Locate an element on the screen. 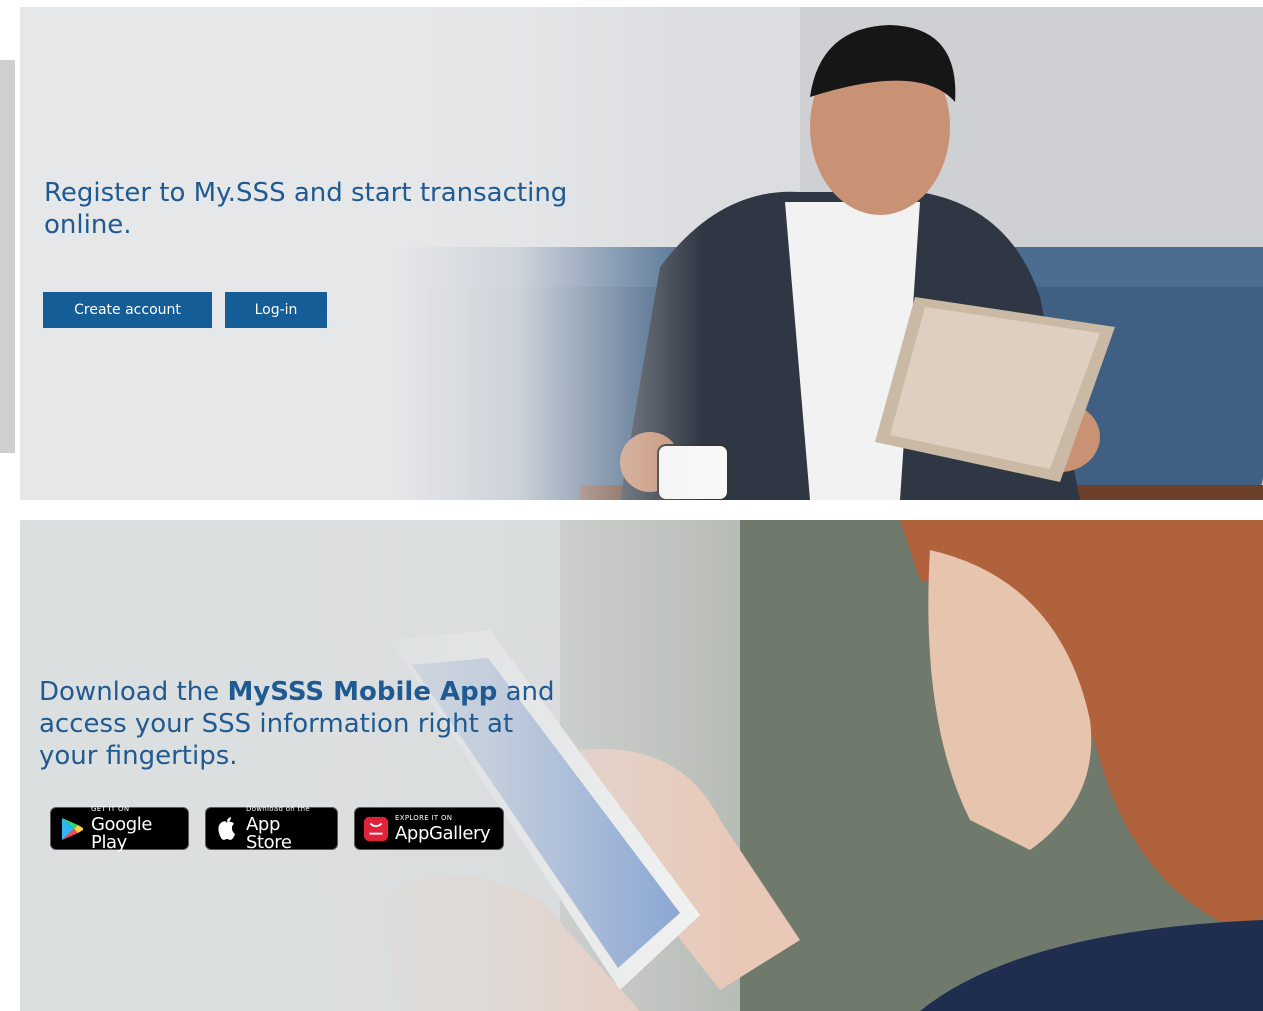 The height and width of the screenshot is (1011, 1263). mysss-mobile-app-name: MySSS Mobile App is located at coordinates (362, 692).